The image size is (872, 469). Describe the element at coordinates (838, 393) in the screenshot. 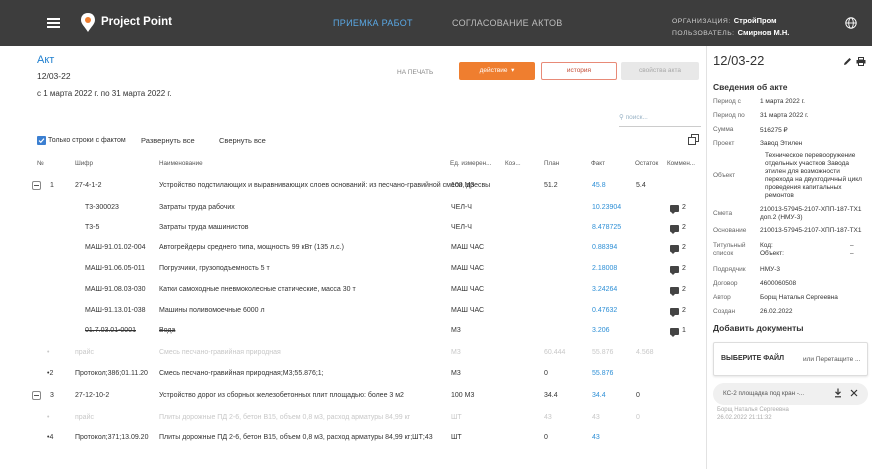

I see `download-icon` at that location.